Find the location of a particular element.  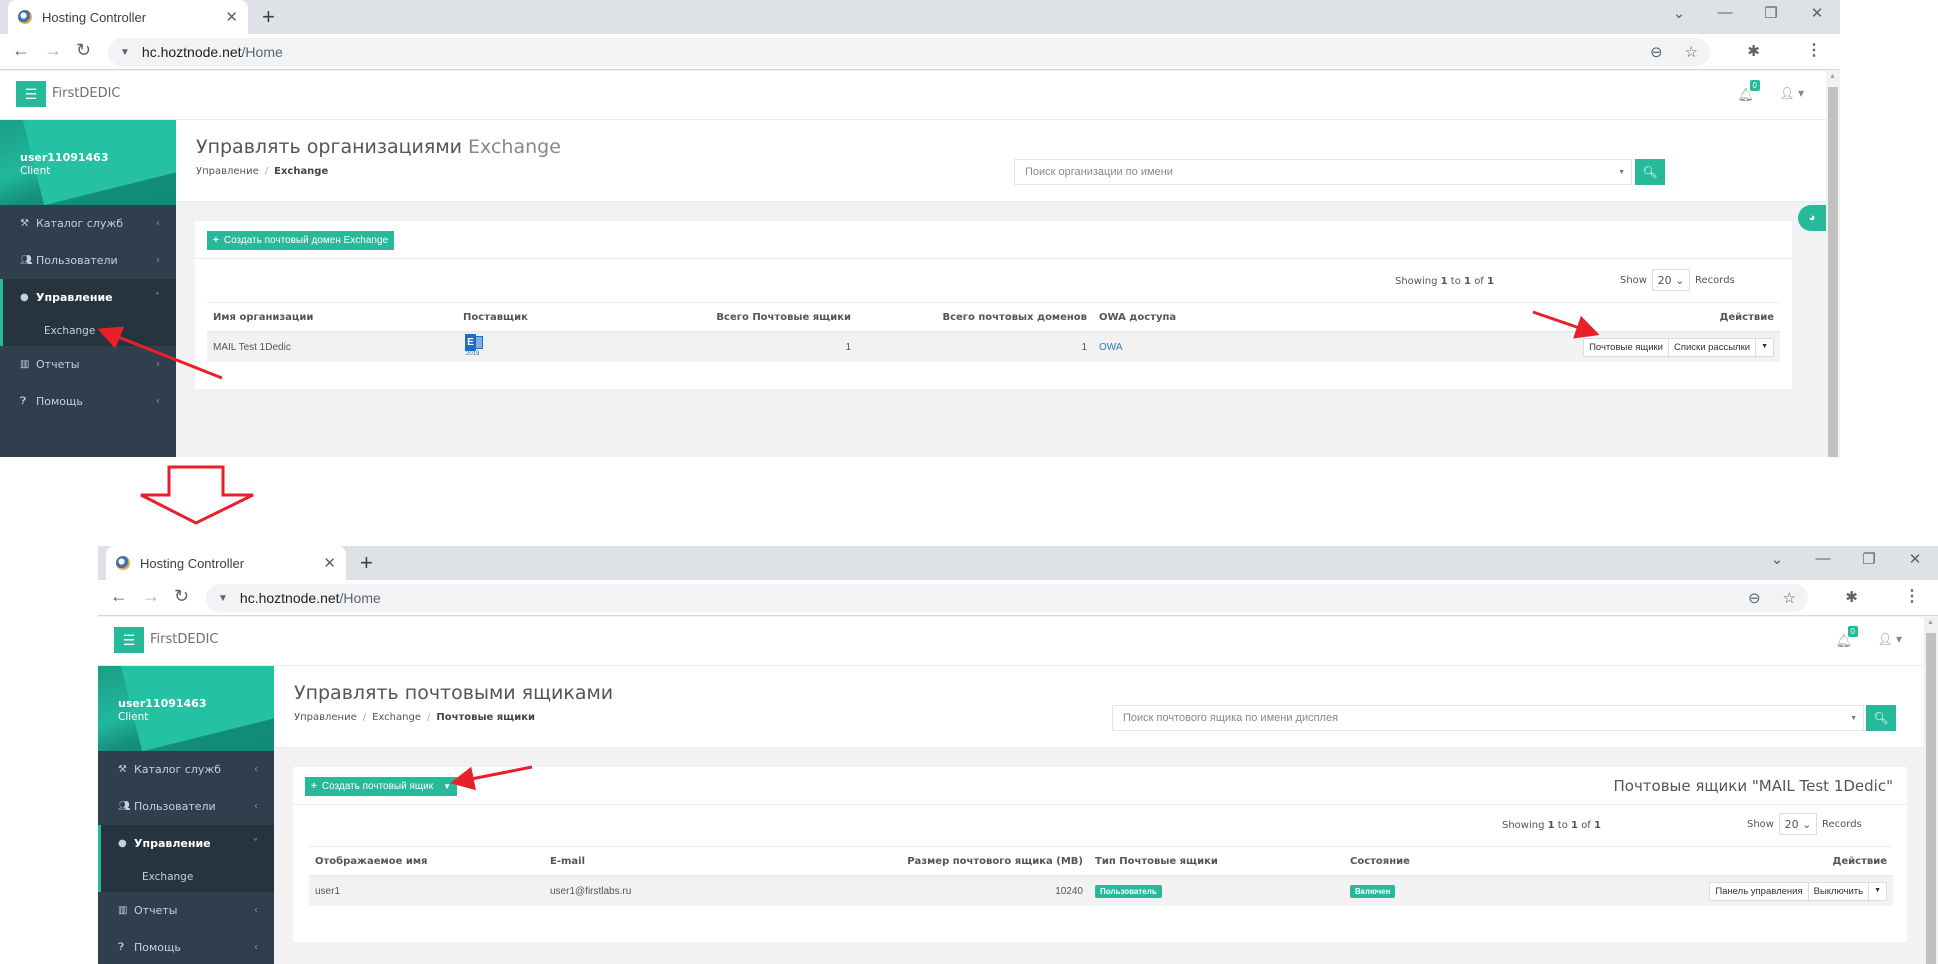

col-owa: OWA доступа is located at coordinates (1193, 318).